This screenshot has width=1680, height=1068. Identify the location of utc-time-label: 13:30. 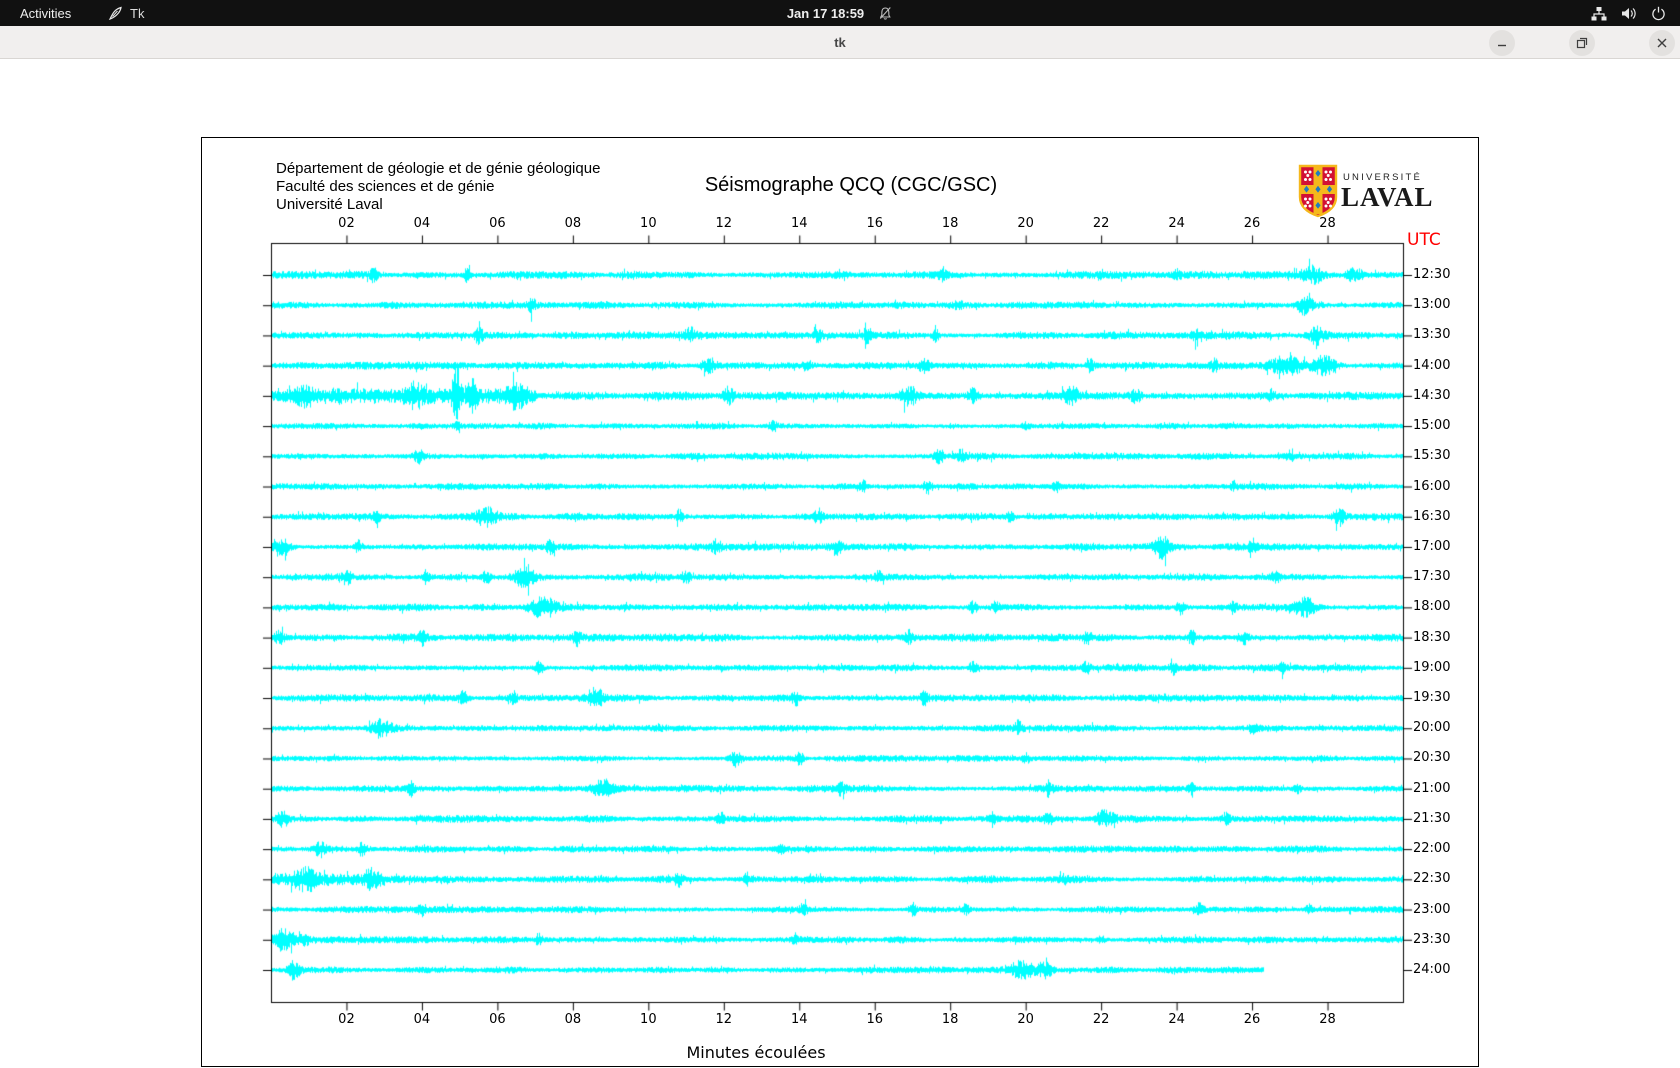
(1432, 335).